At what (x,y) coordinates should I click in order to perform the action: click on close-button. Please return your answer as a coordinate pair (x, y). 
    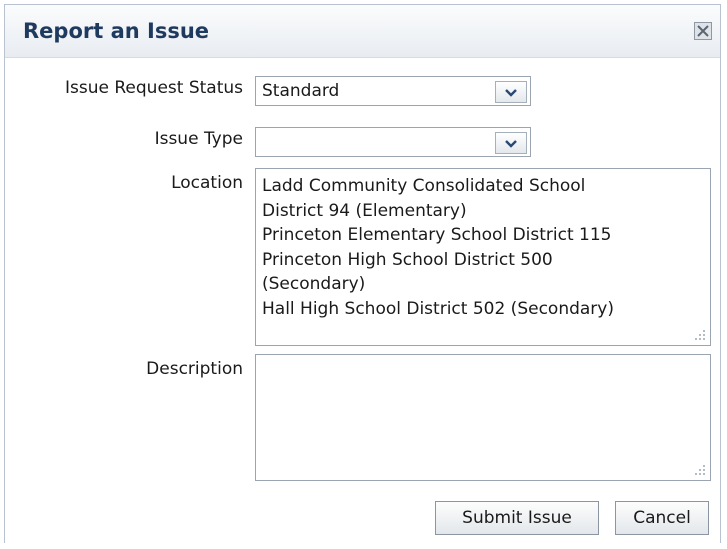
    Looking at the image, I should click on (703, 31).